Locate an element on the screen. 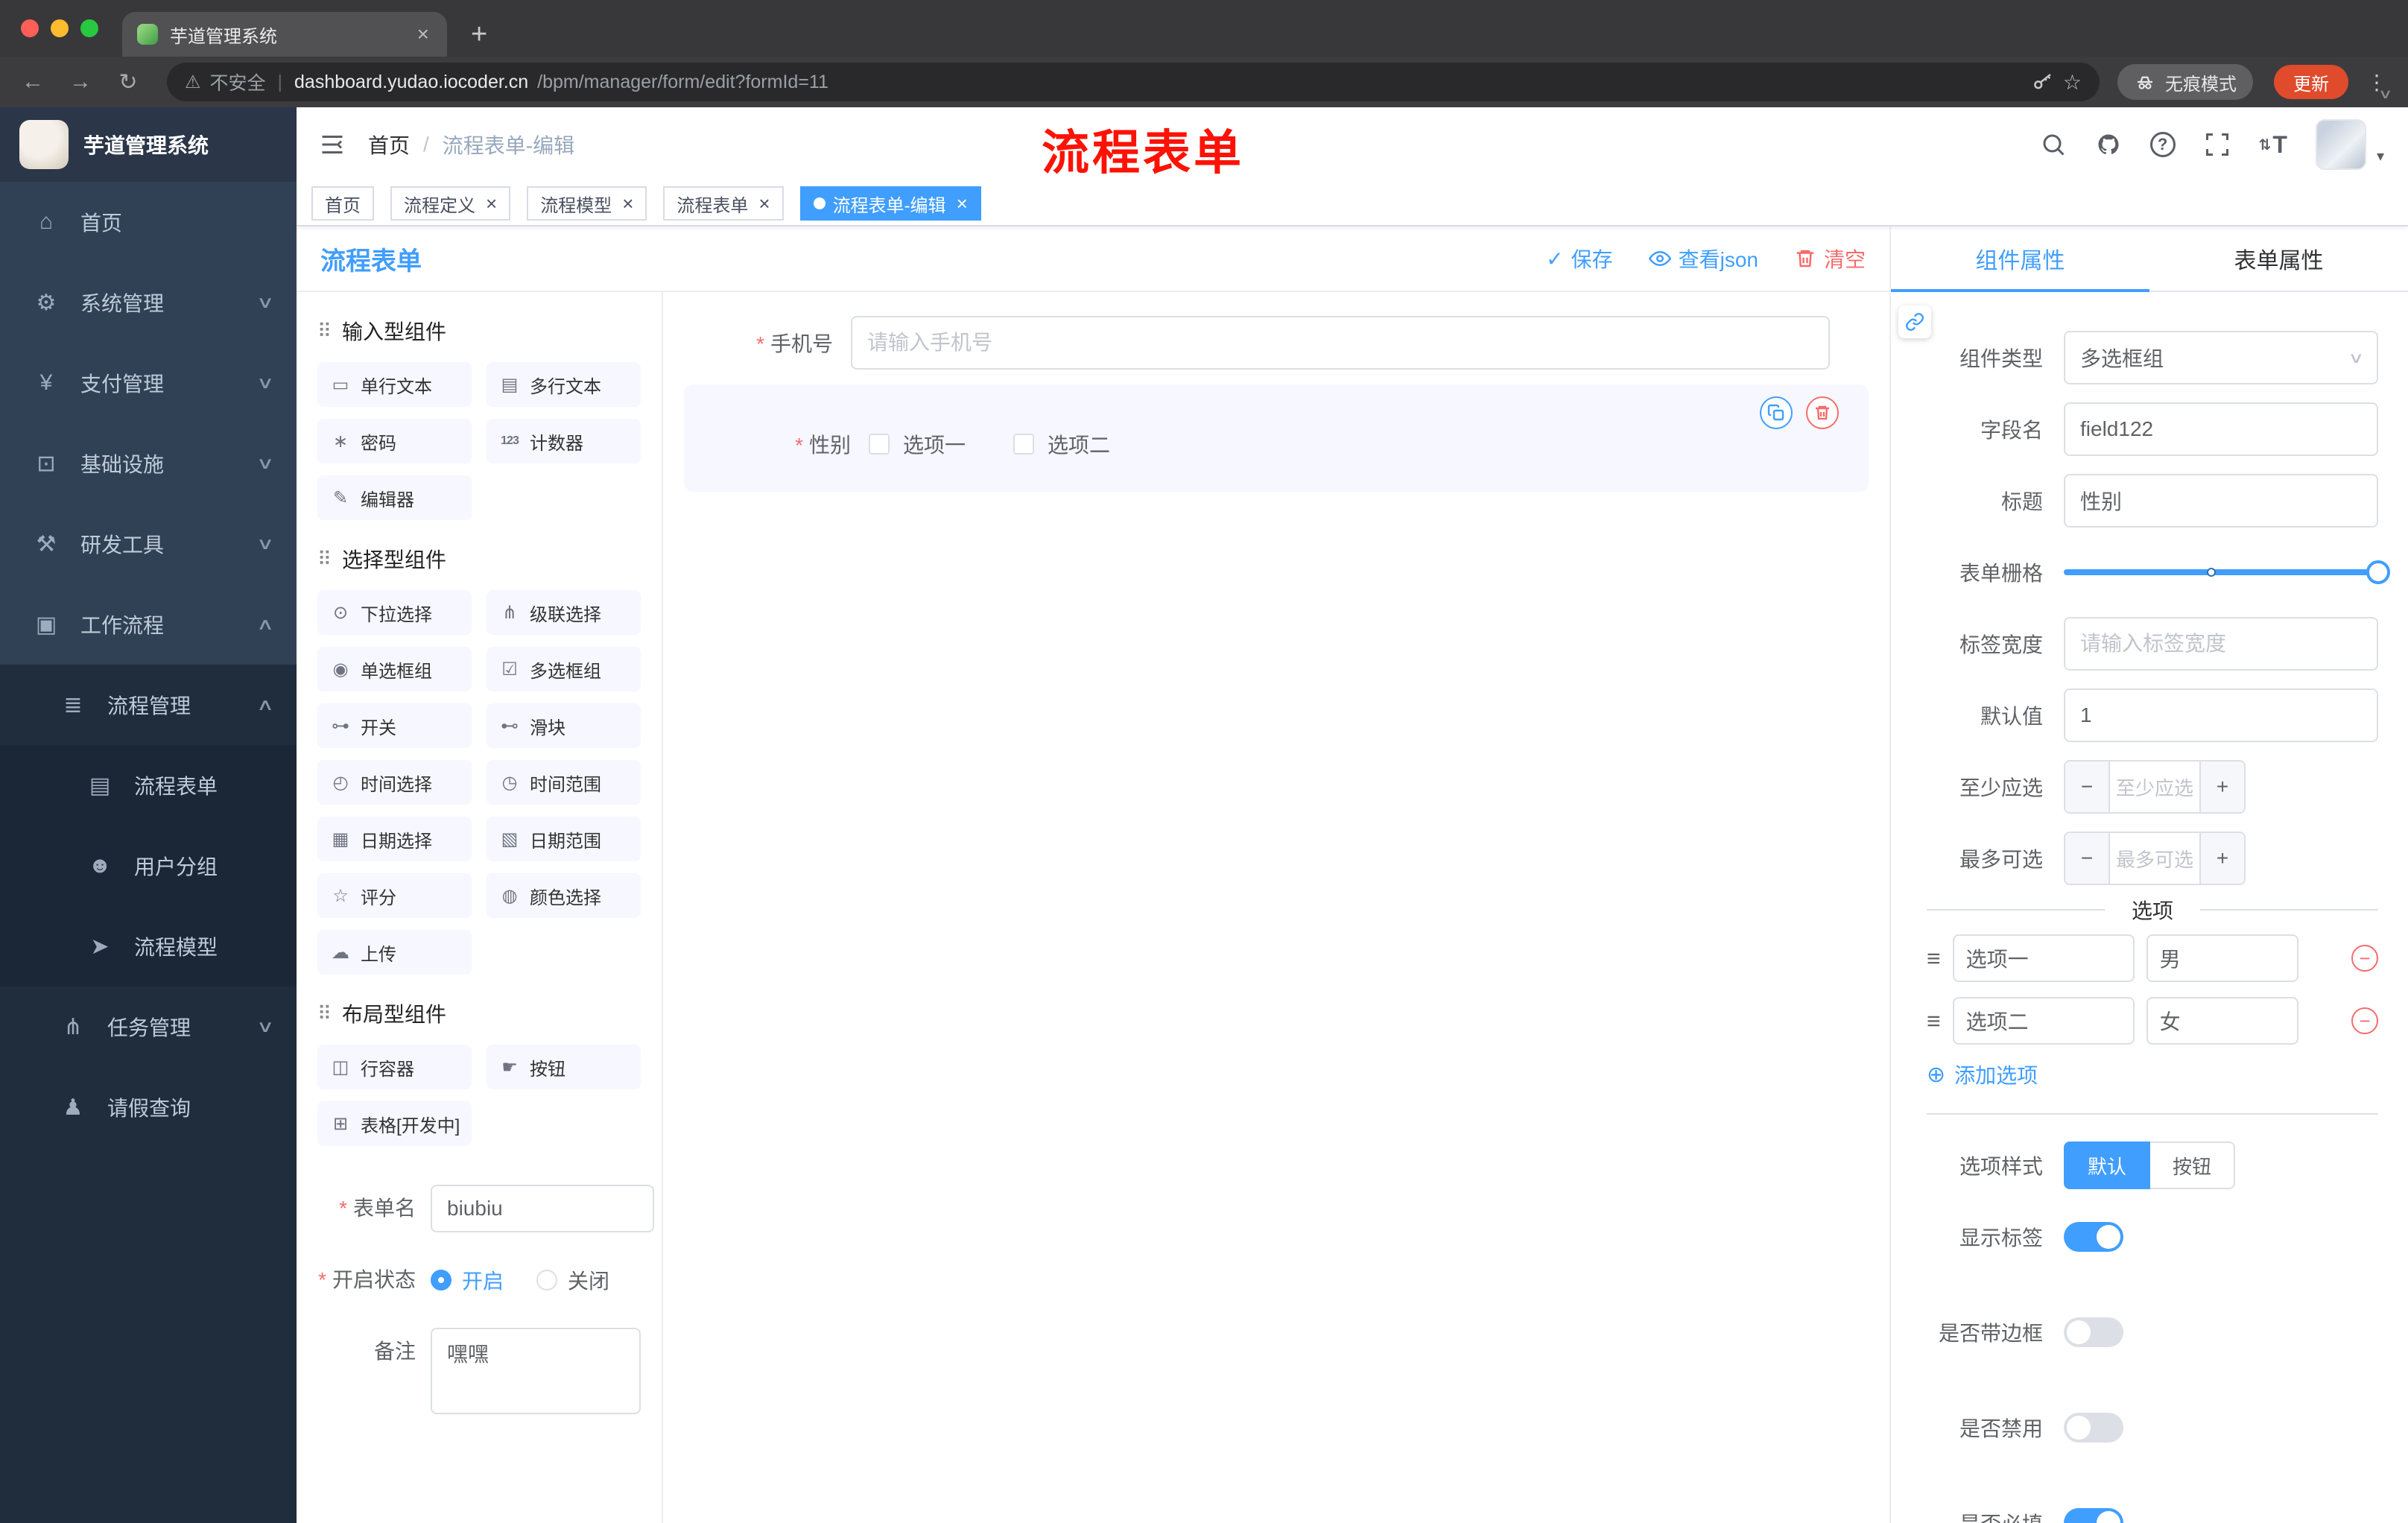 Image resolution: width=2408 pixels, height=1523 pixels. link-icon is located at coordinates (1914, 321).